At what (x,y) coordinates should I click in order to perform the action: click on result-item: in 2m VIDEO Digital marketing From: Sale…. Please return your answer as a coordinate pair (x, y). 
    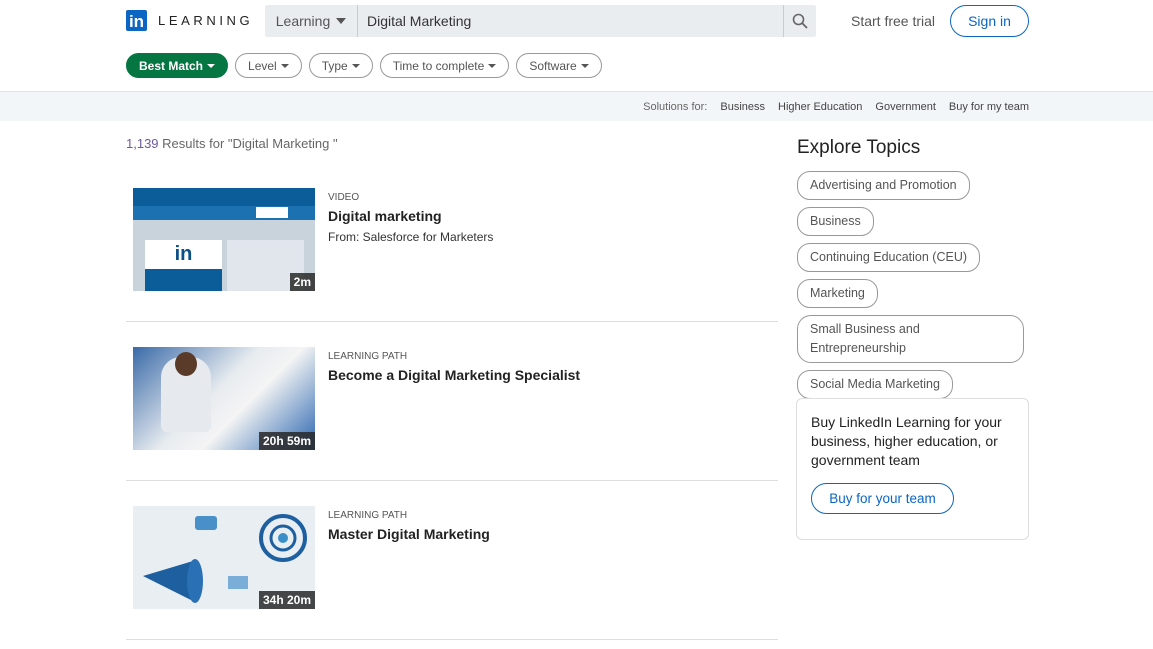
    Looking at the image, I should click on (452, 242).